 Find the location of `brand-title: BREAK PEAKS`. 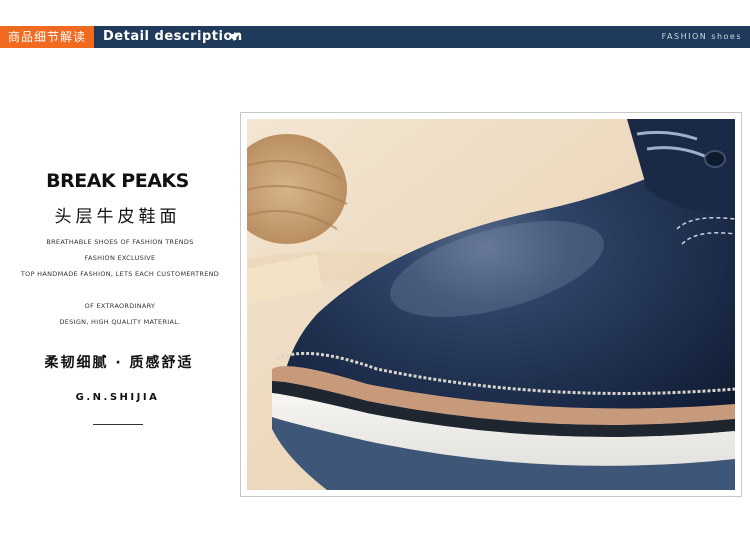

brand-title: BREAK PEAKS is located at coordinates (117, 181).